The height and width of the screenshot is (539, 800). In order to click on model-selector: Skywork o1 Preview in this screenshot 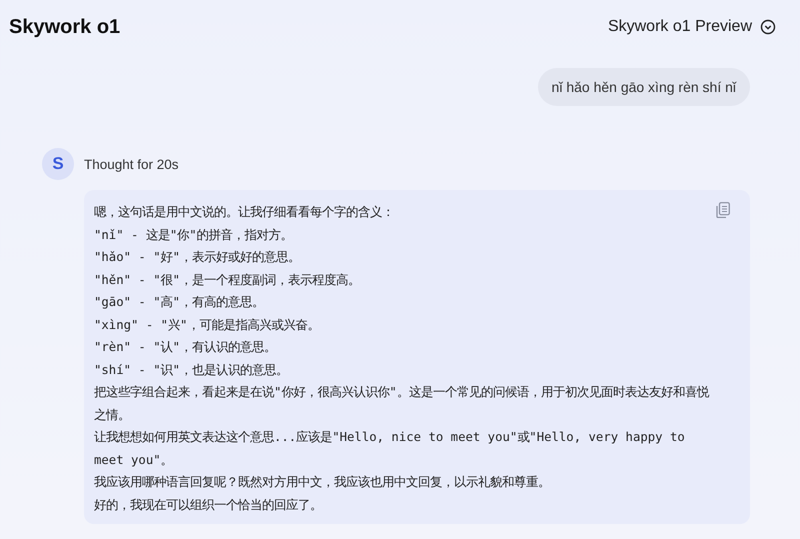, I will do `click(692, 27)`.